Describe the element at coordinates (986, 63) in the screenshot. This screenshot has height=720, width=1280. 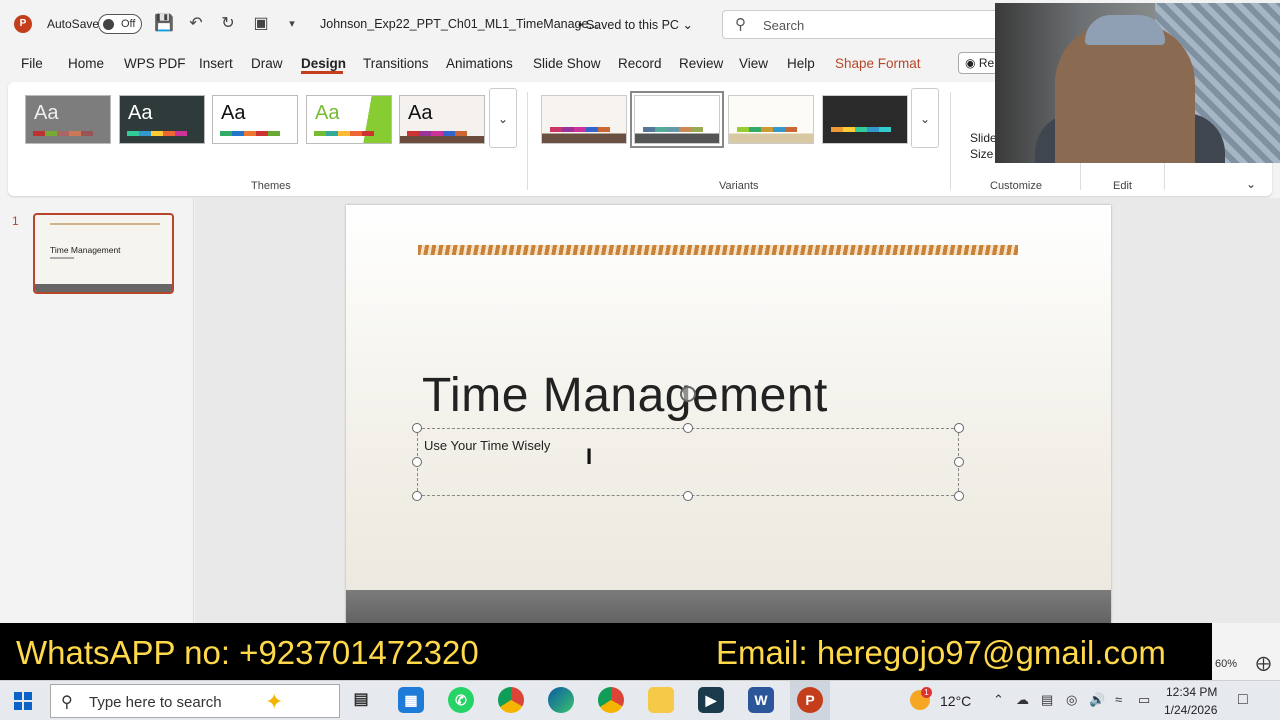
I see `record-button-label: Re` at that location.